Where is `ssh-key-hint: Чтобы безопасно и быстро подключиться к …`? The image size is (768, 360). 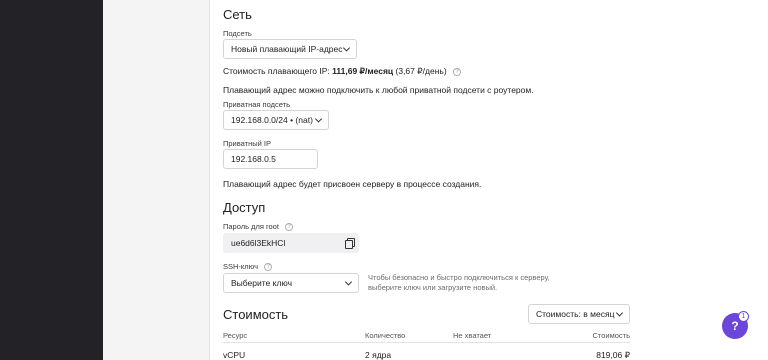
ssh-key-hint: Чтобы безопасно и быстро подключиться к … is located at coordinates (459, 282).